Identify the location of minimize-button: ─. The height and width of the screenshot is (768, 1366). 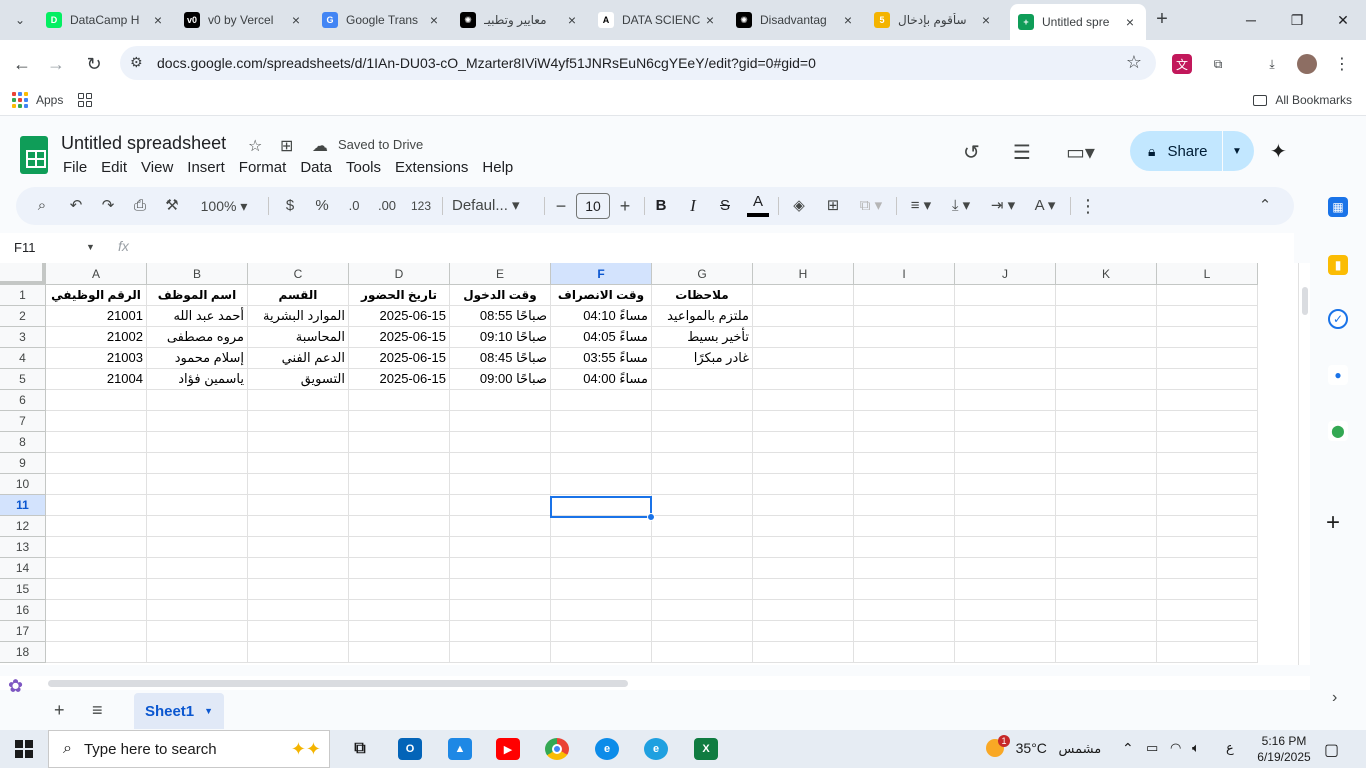
(1251, 20).